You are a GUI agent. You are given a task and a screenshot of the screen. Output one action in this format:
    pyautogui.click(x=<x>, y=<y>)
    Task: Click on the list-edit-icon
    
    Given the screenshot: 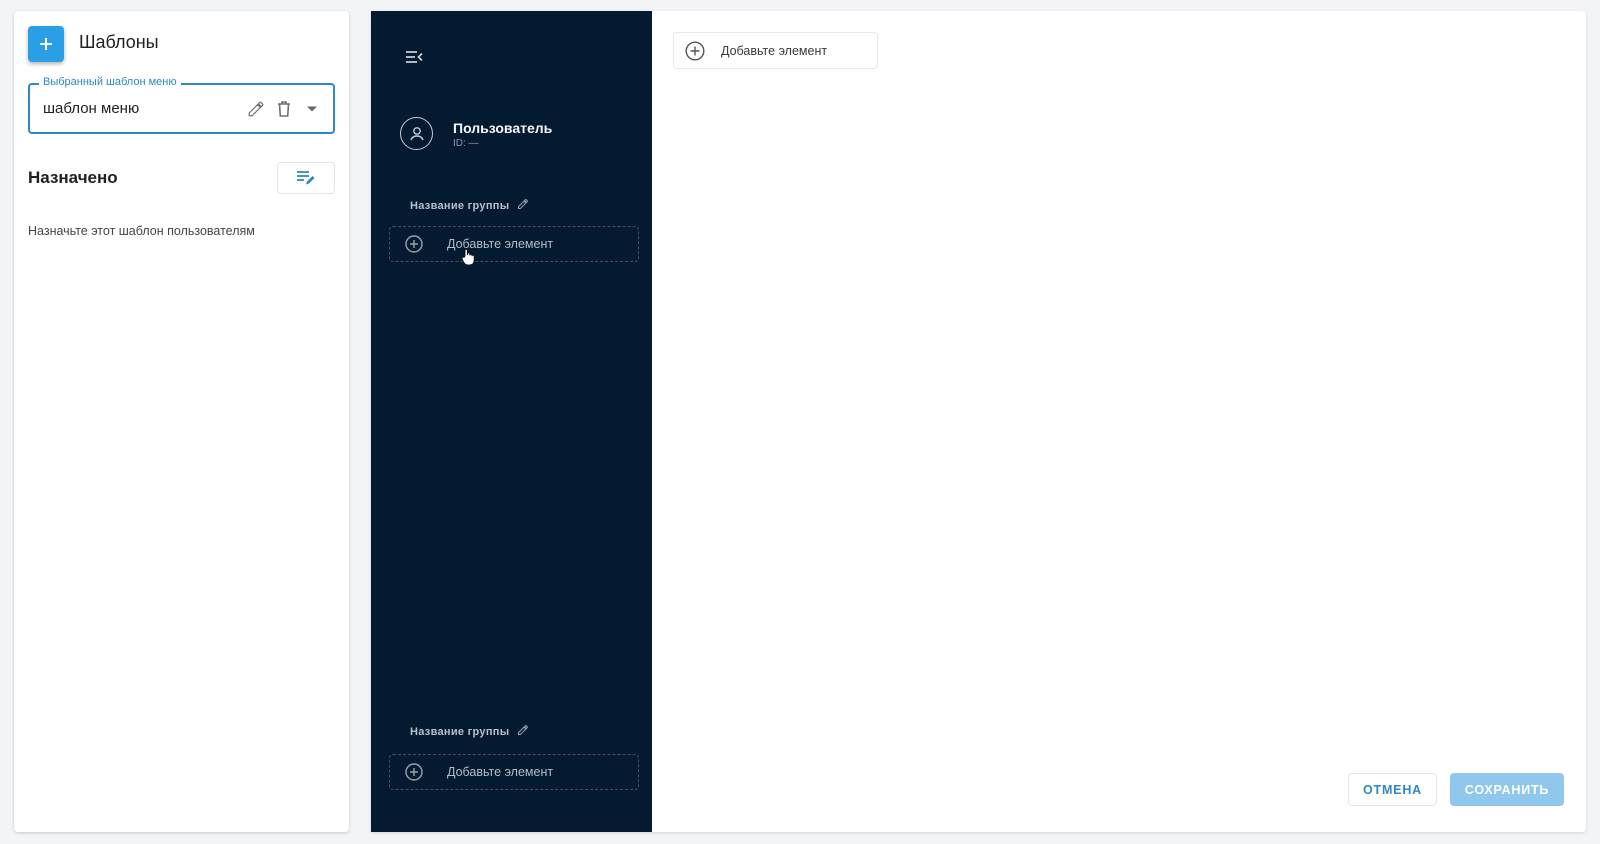 What is the action you would take?
    pyautogui.click(x=306, y=178)
    